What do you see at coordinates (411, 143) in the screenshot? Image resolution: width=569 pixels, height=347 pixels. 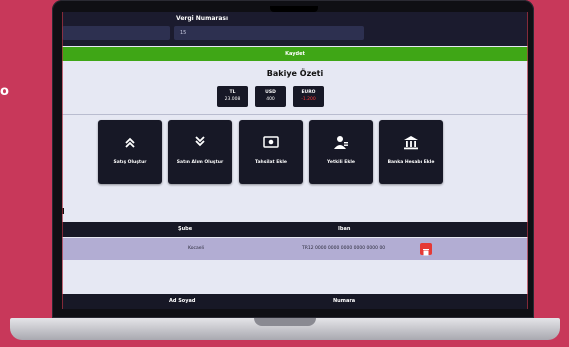 I see `bank-icon` at bounding box center [411, 143].